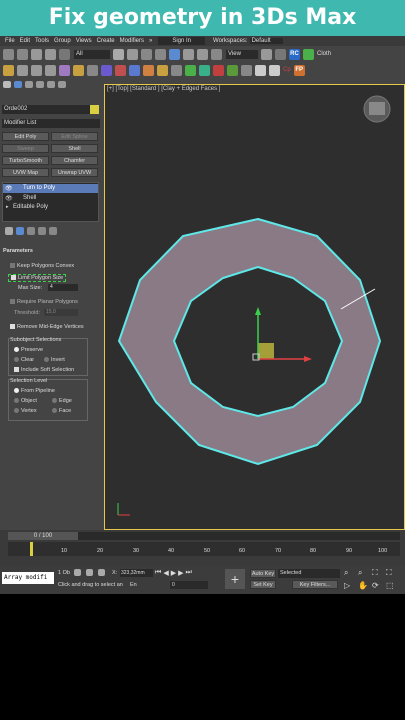 This screenshot has width=405, height=720. What do you see at coordinates (28, 350) in the screenshot?
I see `preserve-radio: Preserve` at bounding box center [28, 350].